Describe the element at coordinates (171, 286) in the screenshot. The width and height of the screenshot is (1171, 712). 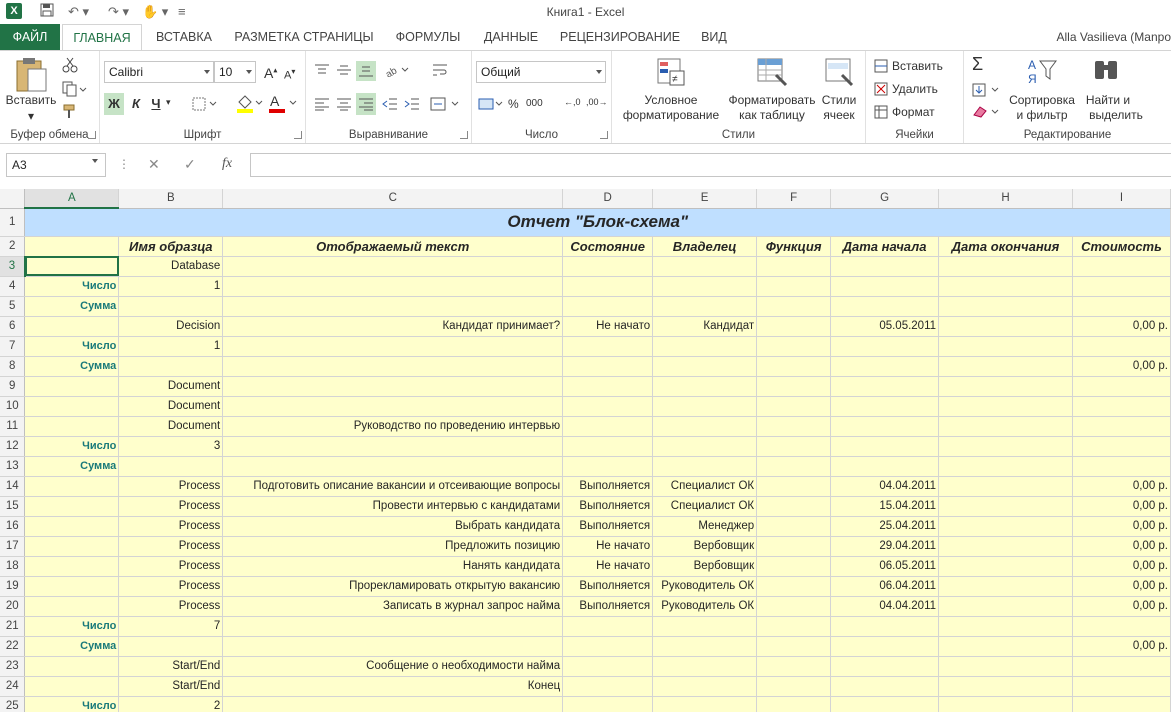
I see `cell-b: 1` at that location.